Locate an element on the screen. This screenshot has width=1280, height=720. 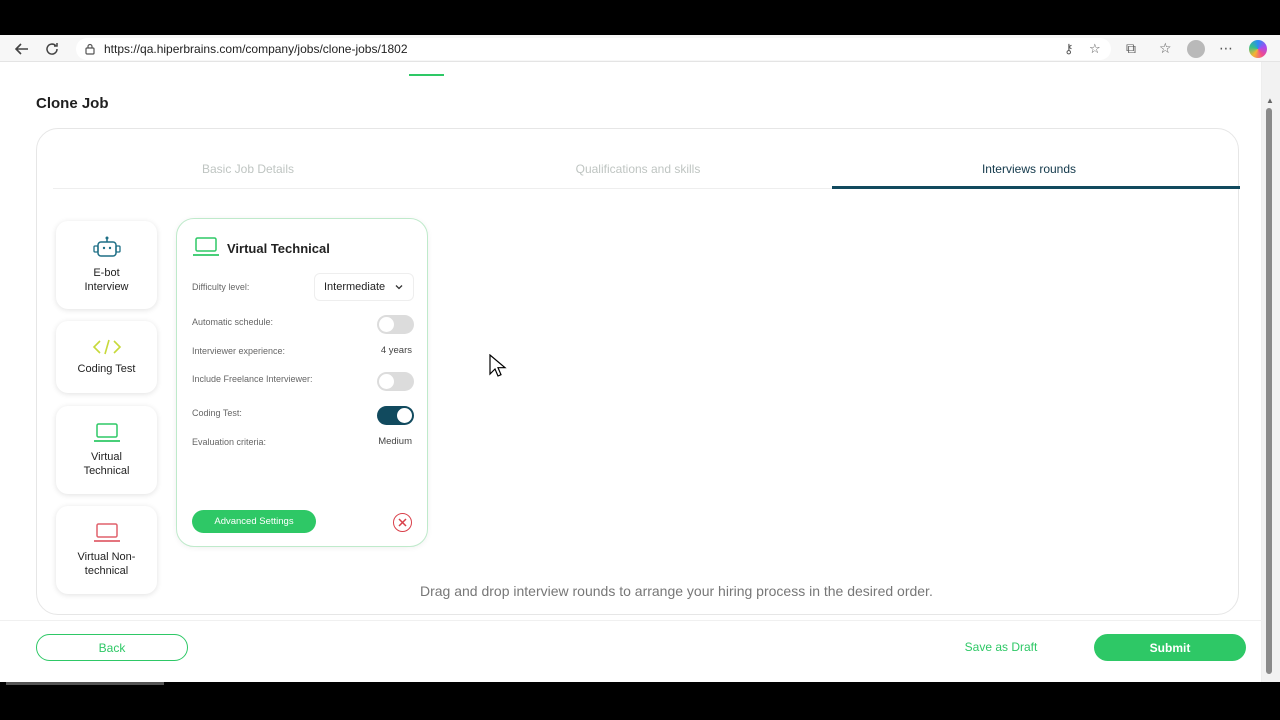
footer-divider is located at coordinates (631, 620).